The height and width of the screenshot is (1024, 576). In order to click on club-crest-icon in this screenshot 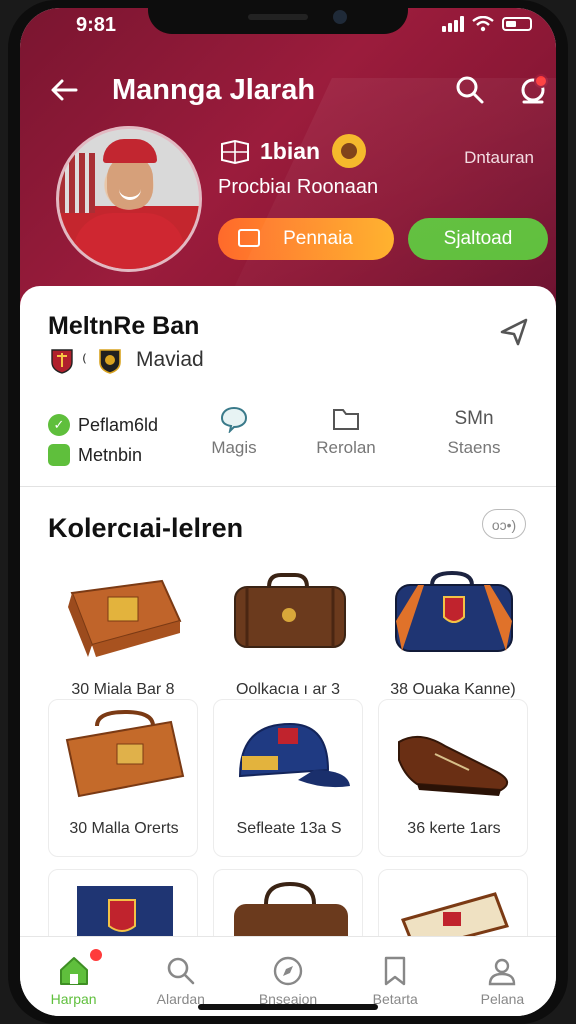, I will do `click(110, 361)`.